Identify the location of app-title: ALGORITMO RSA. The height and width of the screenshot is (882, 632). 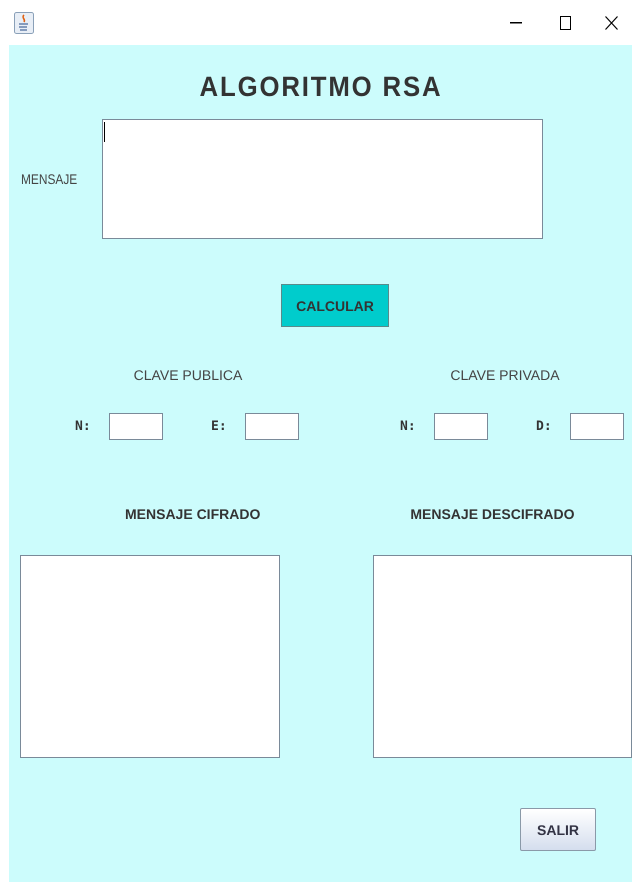
(320, 87).